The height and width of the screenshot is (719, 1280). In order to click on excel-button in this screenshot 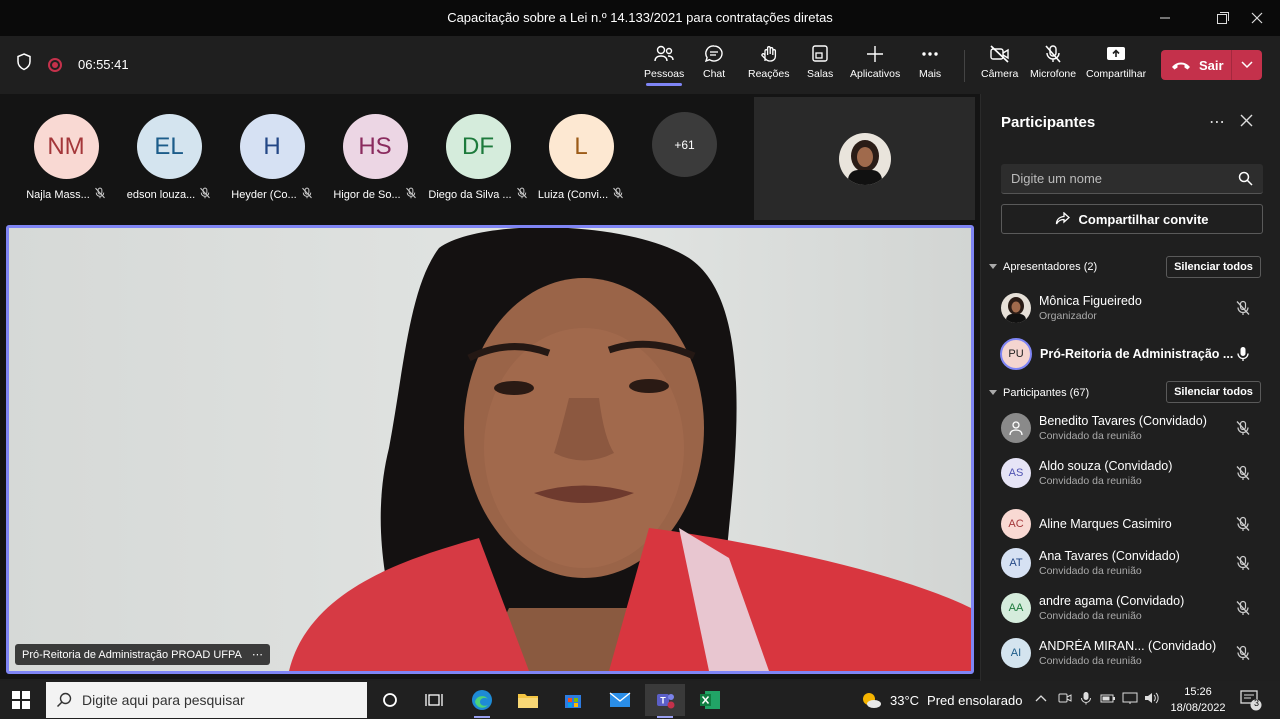, I will do `click(710, 700)`.